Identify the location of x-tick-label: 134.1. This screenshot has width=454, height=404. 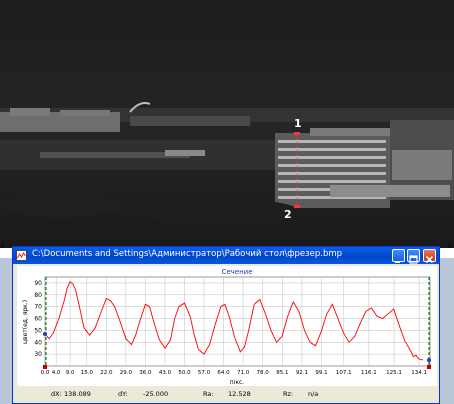
(419, 373).